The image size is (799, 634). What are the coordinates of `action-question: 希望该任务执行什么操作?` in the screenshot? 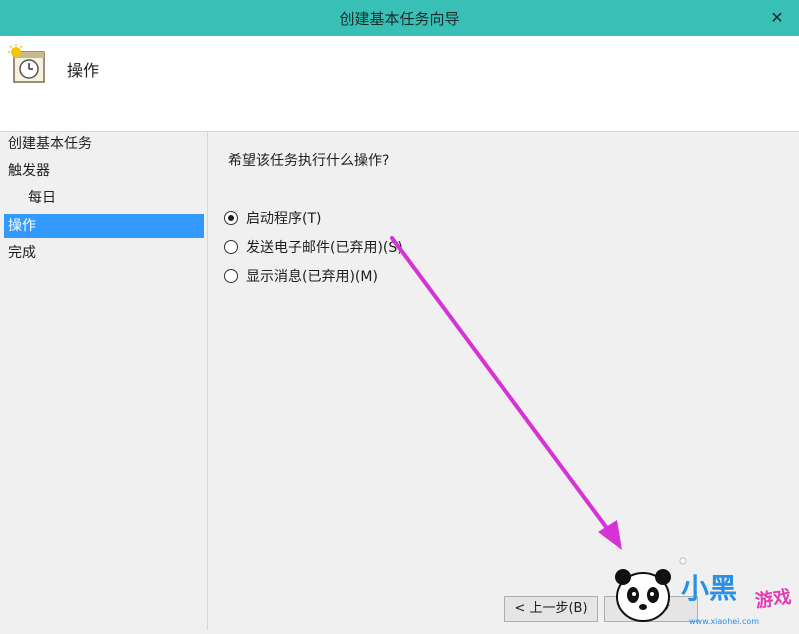 It's located at (309, 161).